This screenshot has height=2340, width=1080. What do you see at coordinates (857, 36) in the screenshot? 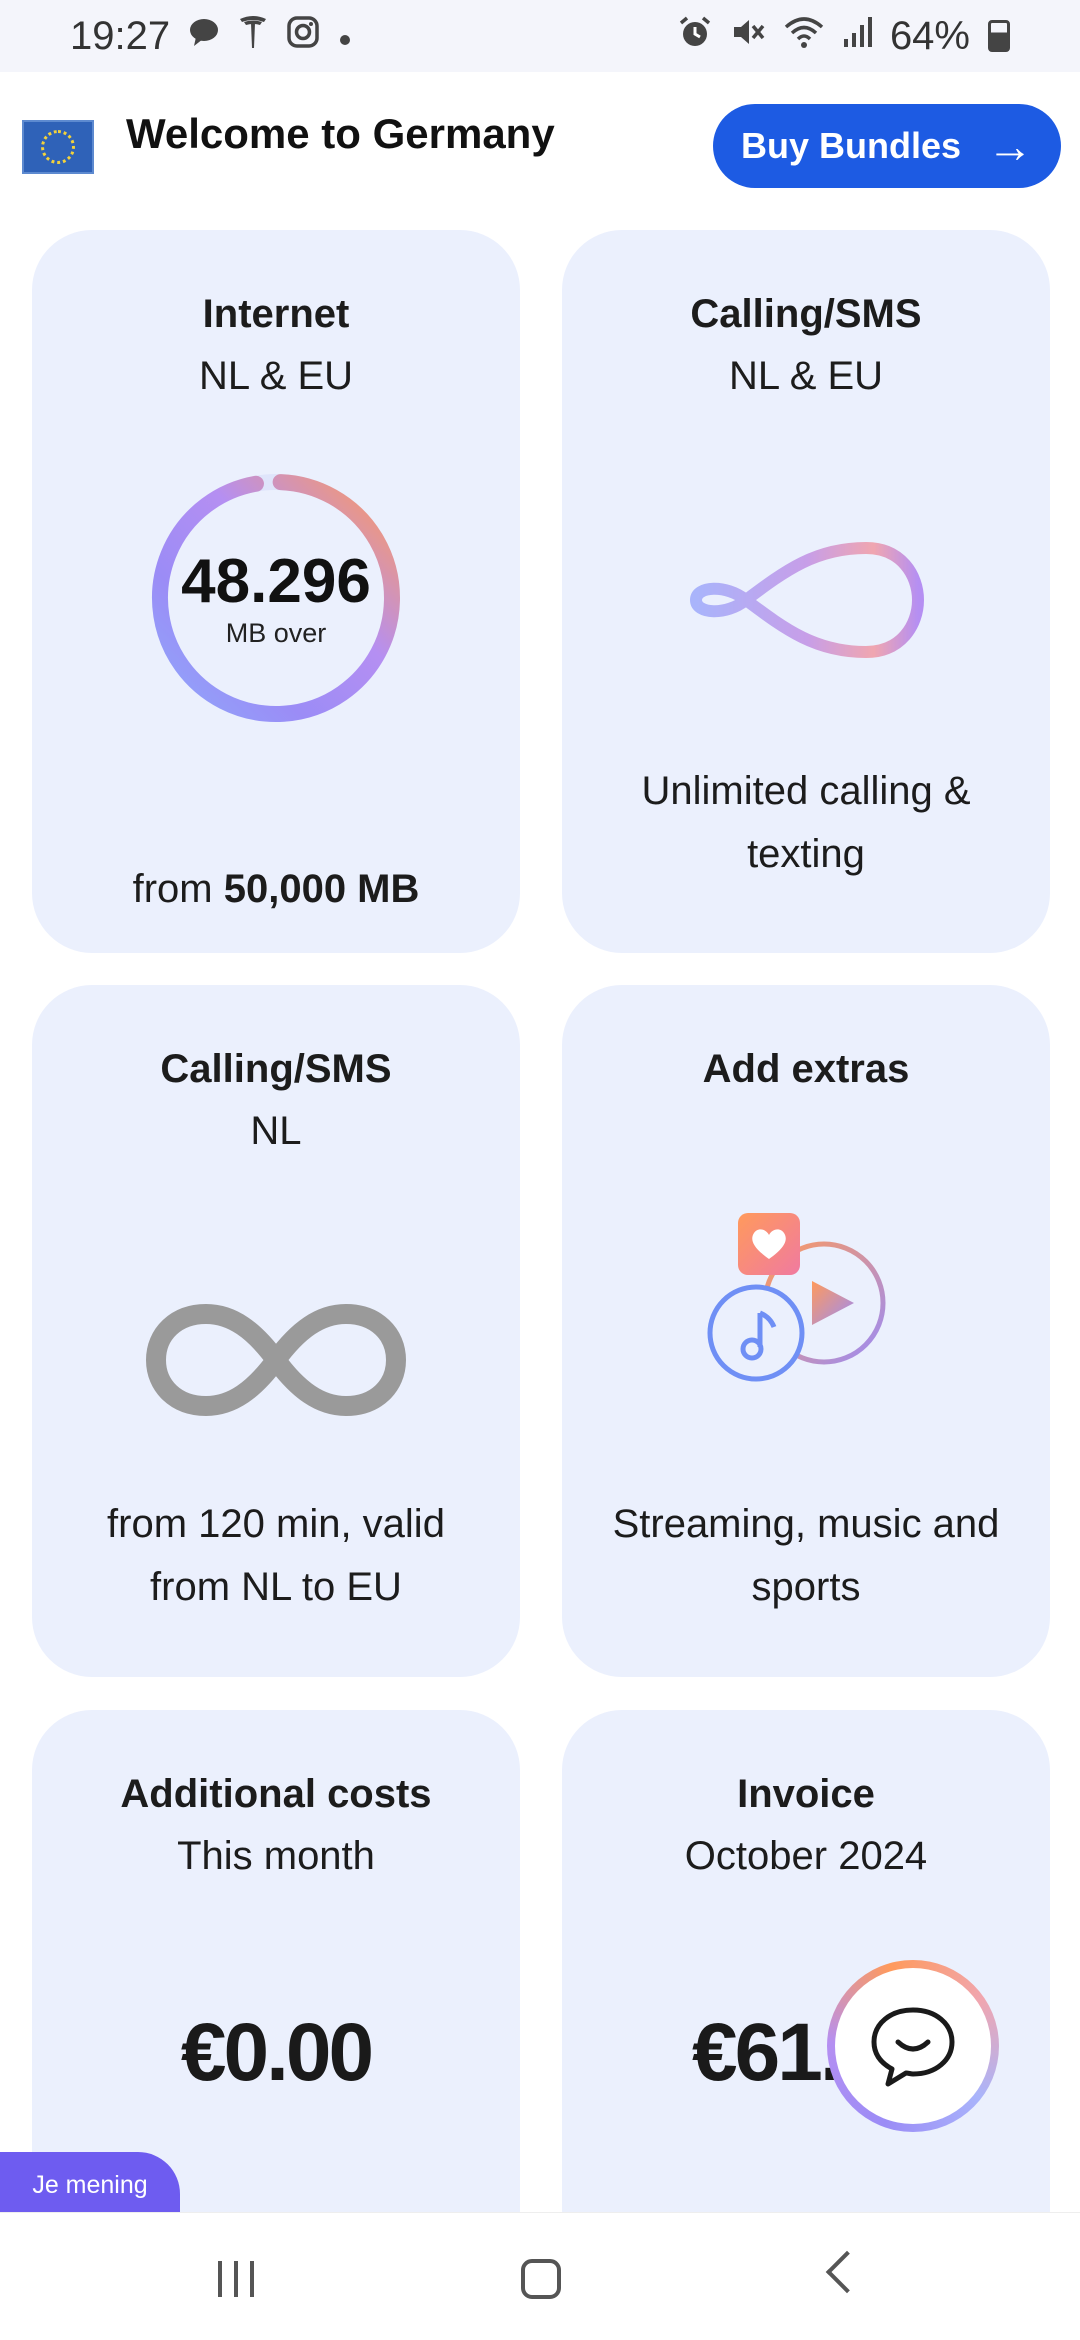
I see `signal-icon` at bounding box center [857, 36].